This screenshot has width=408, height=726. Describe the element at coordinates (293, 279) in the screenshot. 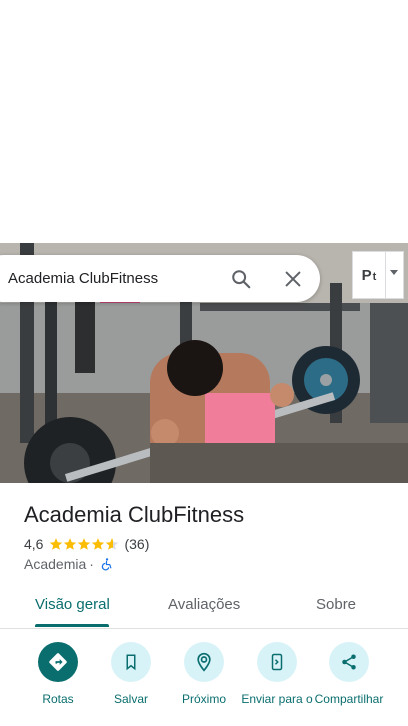

I see `close-icon` at that location.